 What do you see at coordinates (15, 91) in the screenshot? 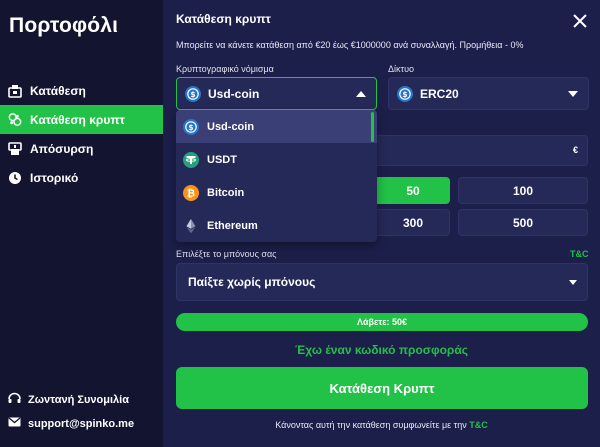
I see `deposit-icon` at bounding box center [15, 91].